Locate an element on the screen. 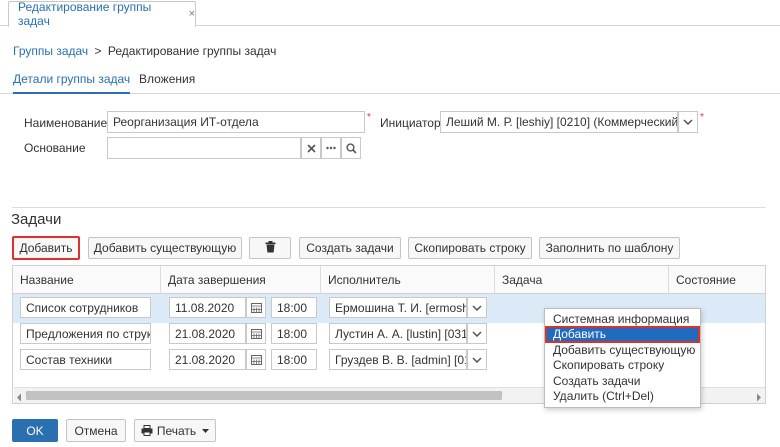  menu-item-add: Добавить is located at coordinates (622, 334).